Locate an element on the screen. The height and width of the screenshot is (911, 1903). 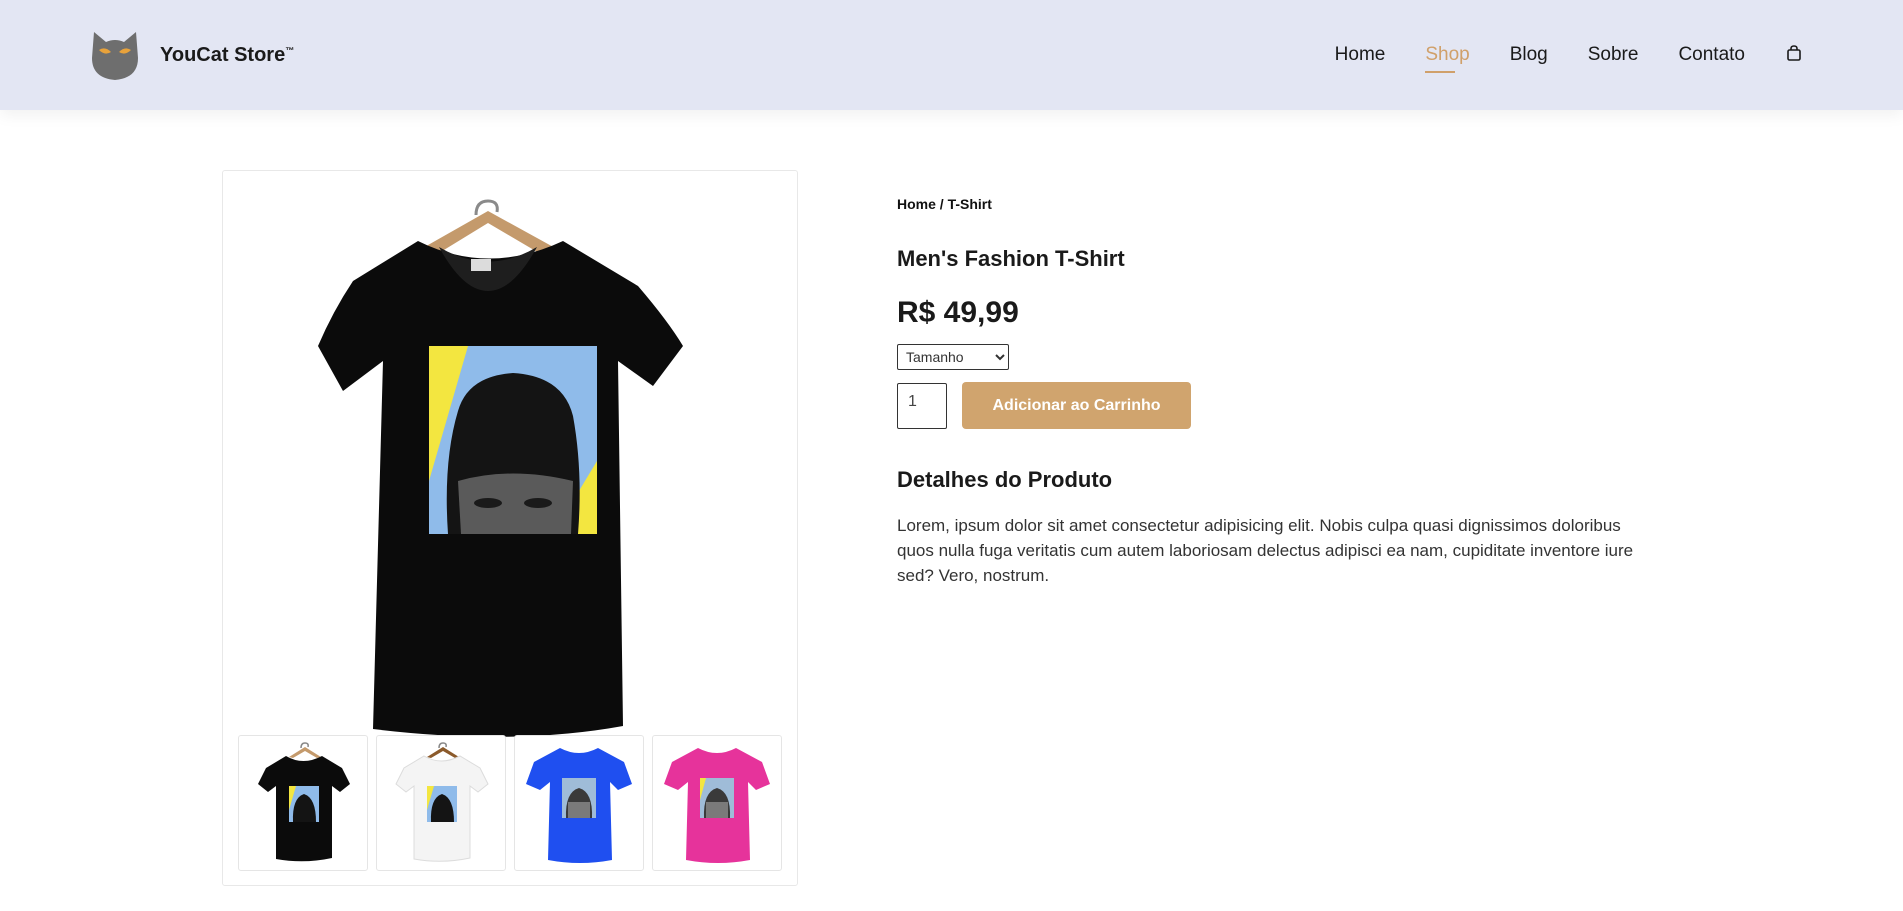
tshirt-thumb-black is located at coordinates (304, 802).